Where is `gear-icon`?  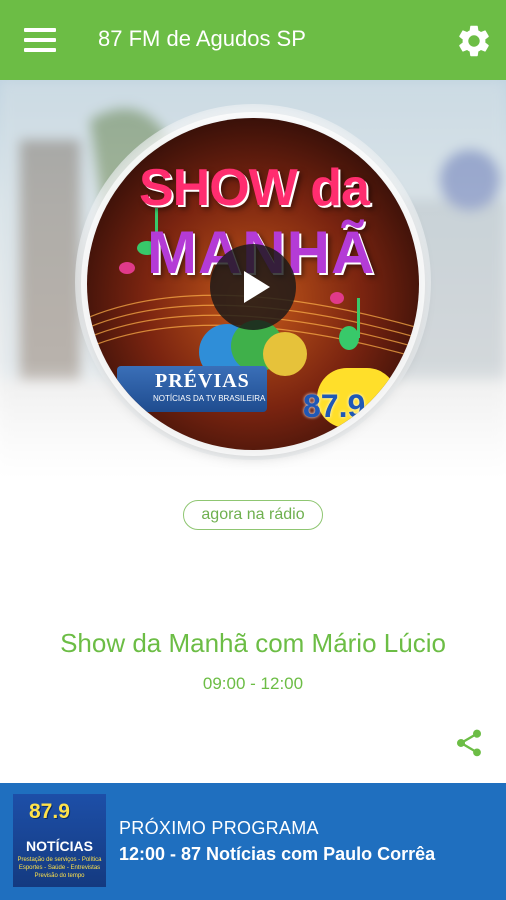
gear-icon is located at coordinates (474, 41).